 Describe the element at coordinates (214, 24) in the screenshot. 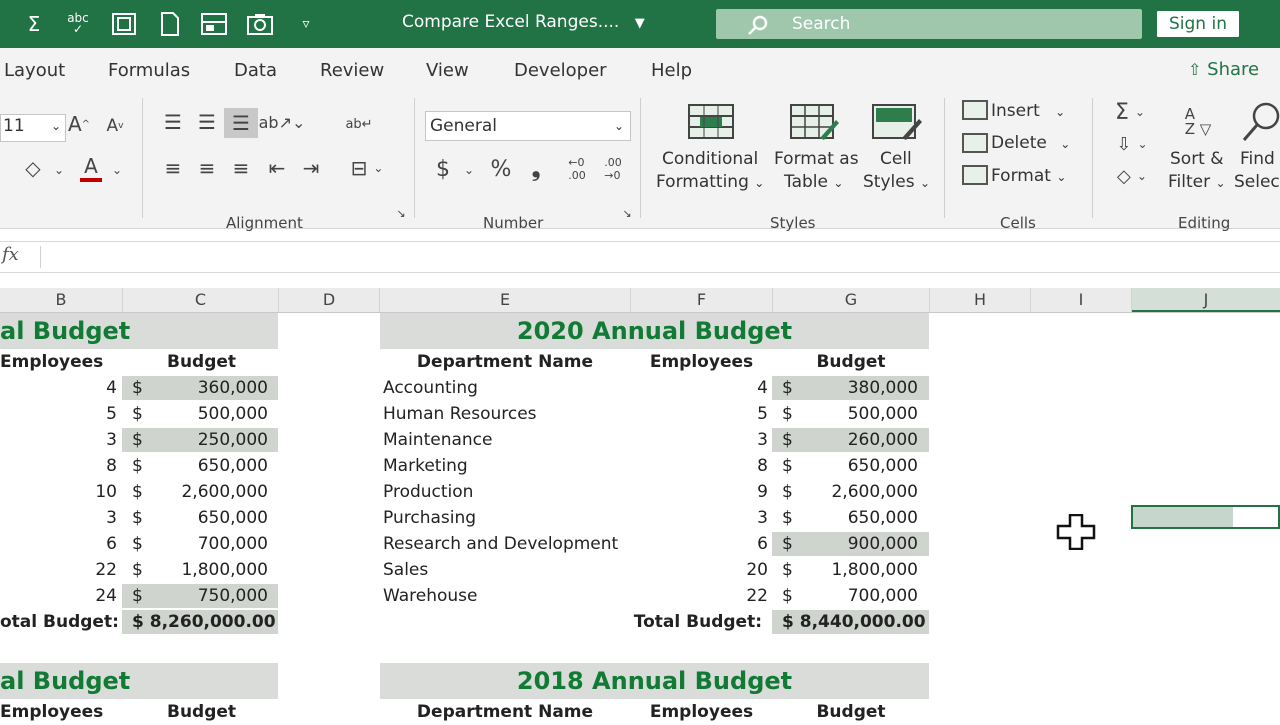

I see `view-icon` at that location.